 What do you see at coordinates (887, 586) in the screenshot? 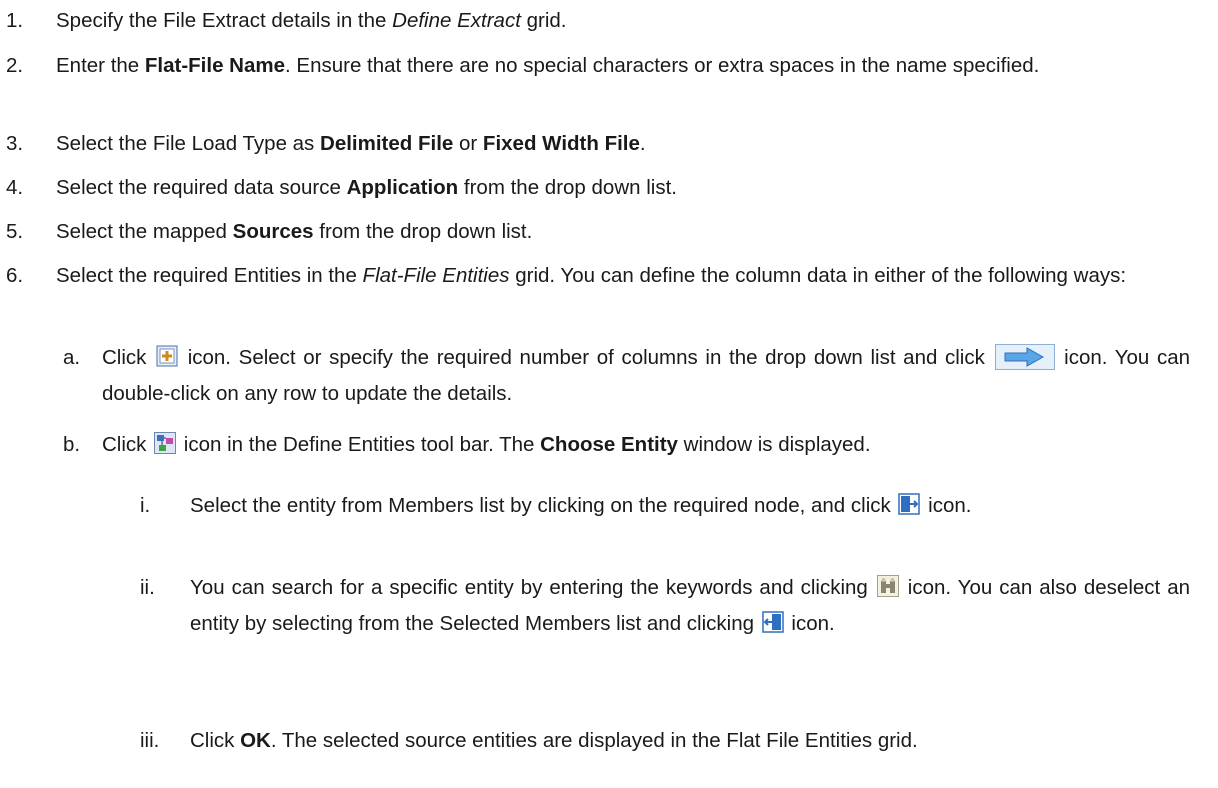
I see `search-icon` at bounding box center [887, 586].